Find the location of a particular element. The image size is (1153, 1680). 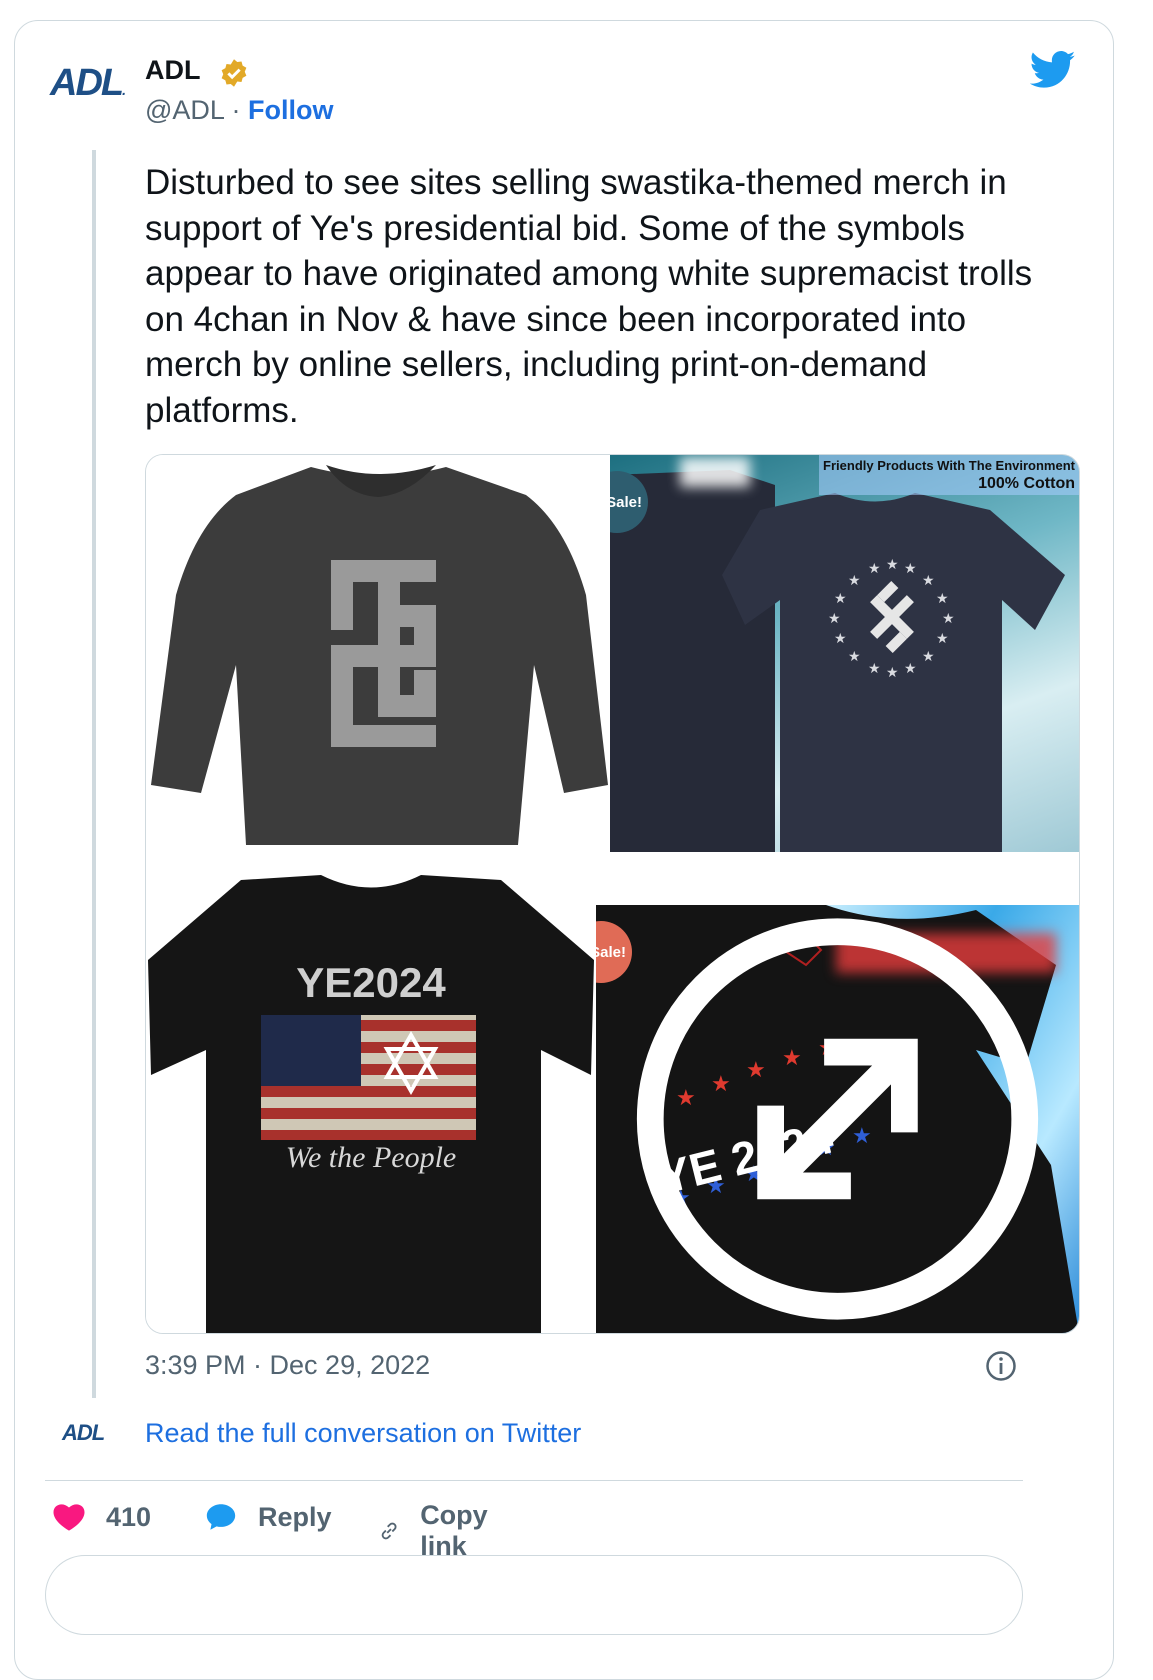

copy-link-button: Copy link is located at coordinates (439, 1531).